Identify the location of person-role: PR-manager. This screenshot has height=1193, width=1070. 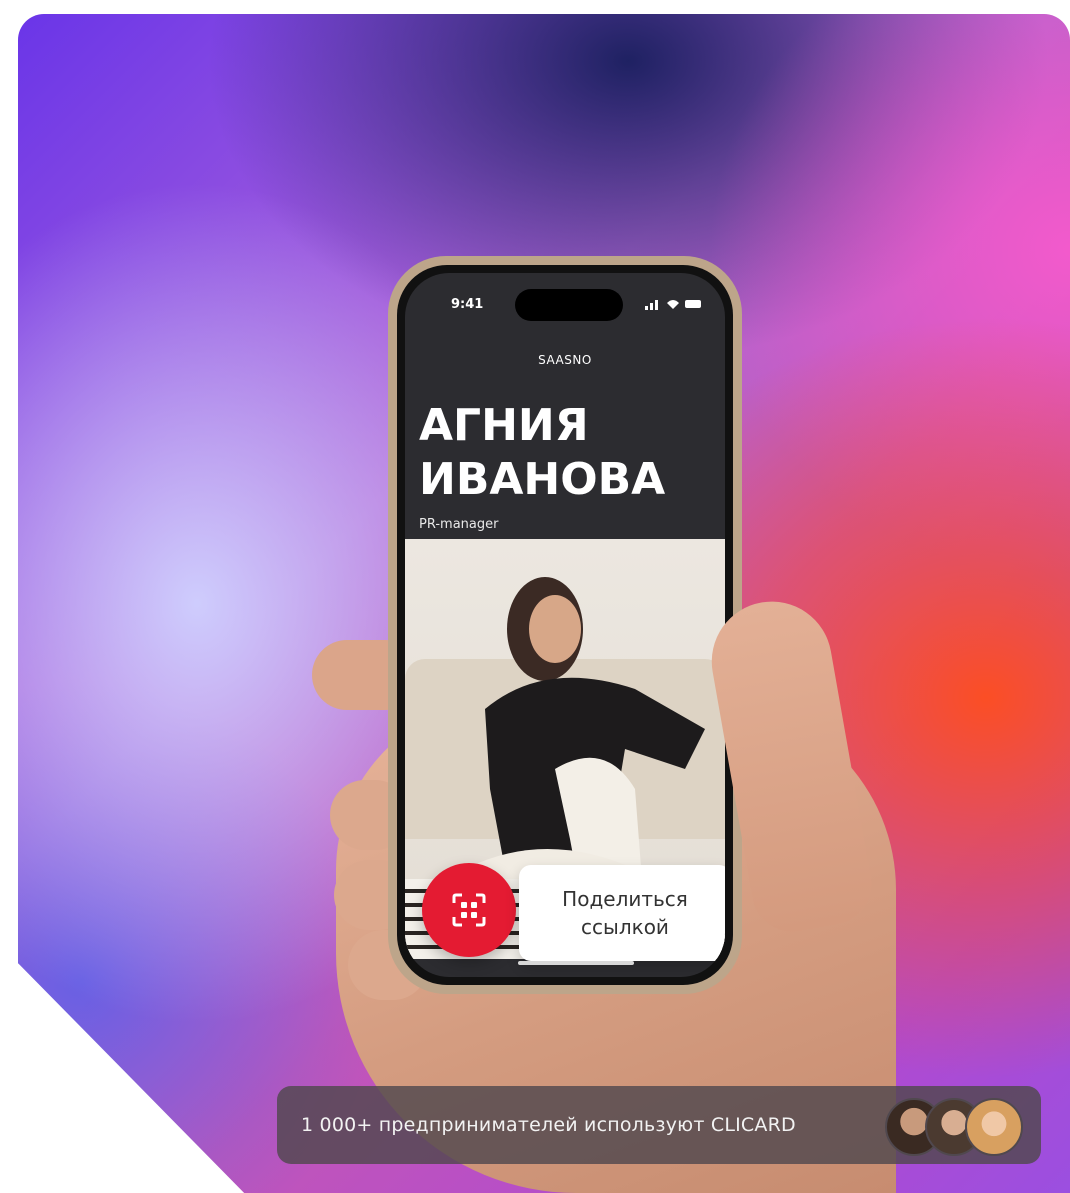
(459, 524).